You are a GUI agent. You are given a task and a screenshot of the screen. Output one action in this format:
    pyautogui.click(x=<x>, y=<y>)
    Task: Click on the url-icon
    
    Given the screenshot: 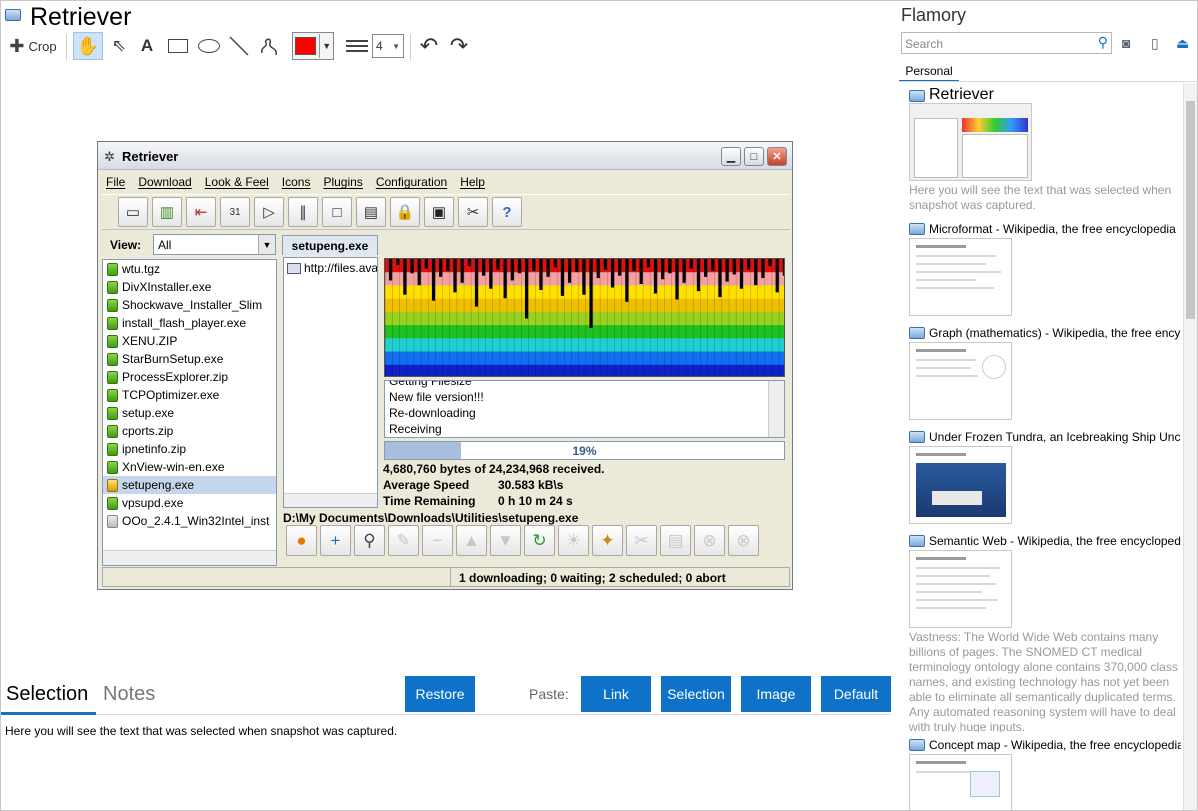 What is the action you would take?
    pyautogui.click(x=294, y=268)
    